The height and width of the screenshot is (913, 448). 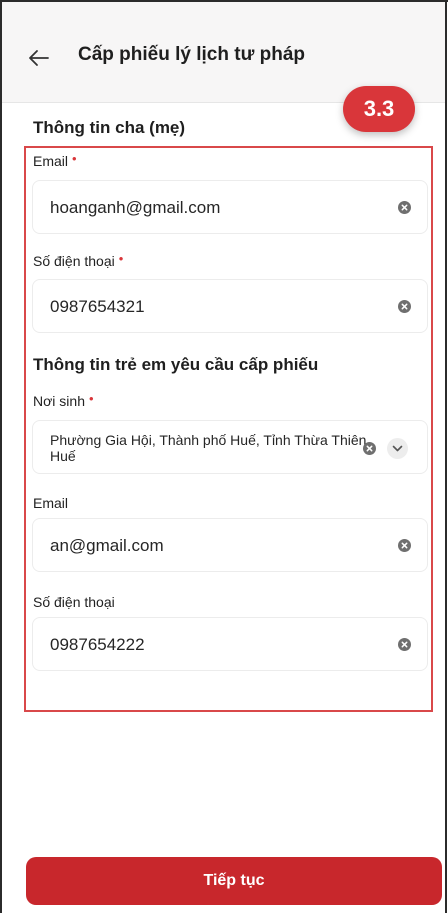 I want to click on child-email-label: Email, so click(x=51, y=503).